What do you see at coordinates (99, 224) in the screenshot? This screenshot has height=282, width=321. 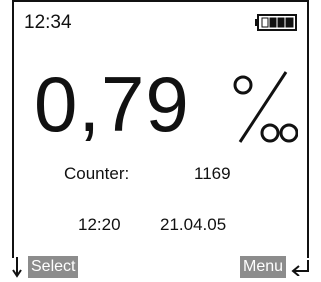 I see `last-test-time: 12:20` at bounding box center [99, 224].